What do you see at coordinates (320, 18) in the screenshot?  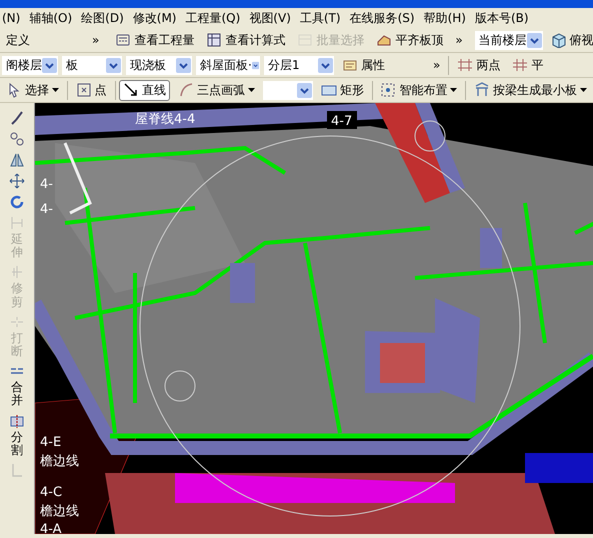 I see `menu-item: 工具(T)` at bounding box center [320, 18].